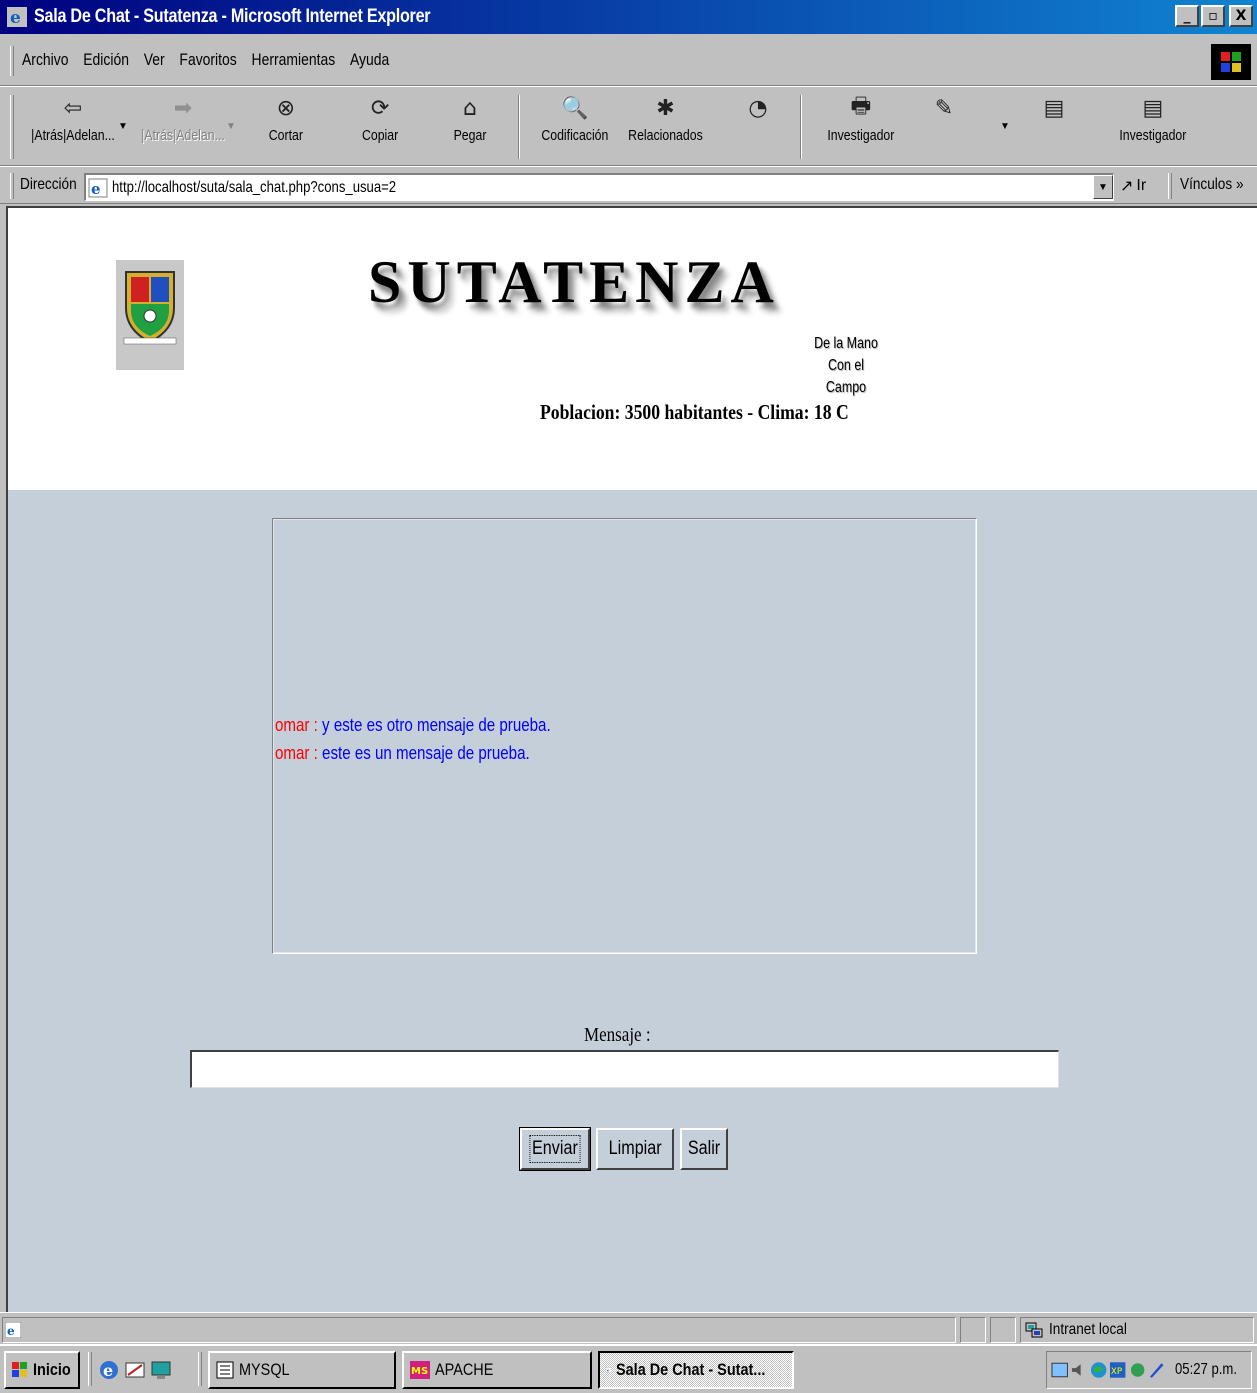  I want to click on status-security-pane, so click(1003, 1330).